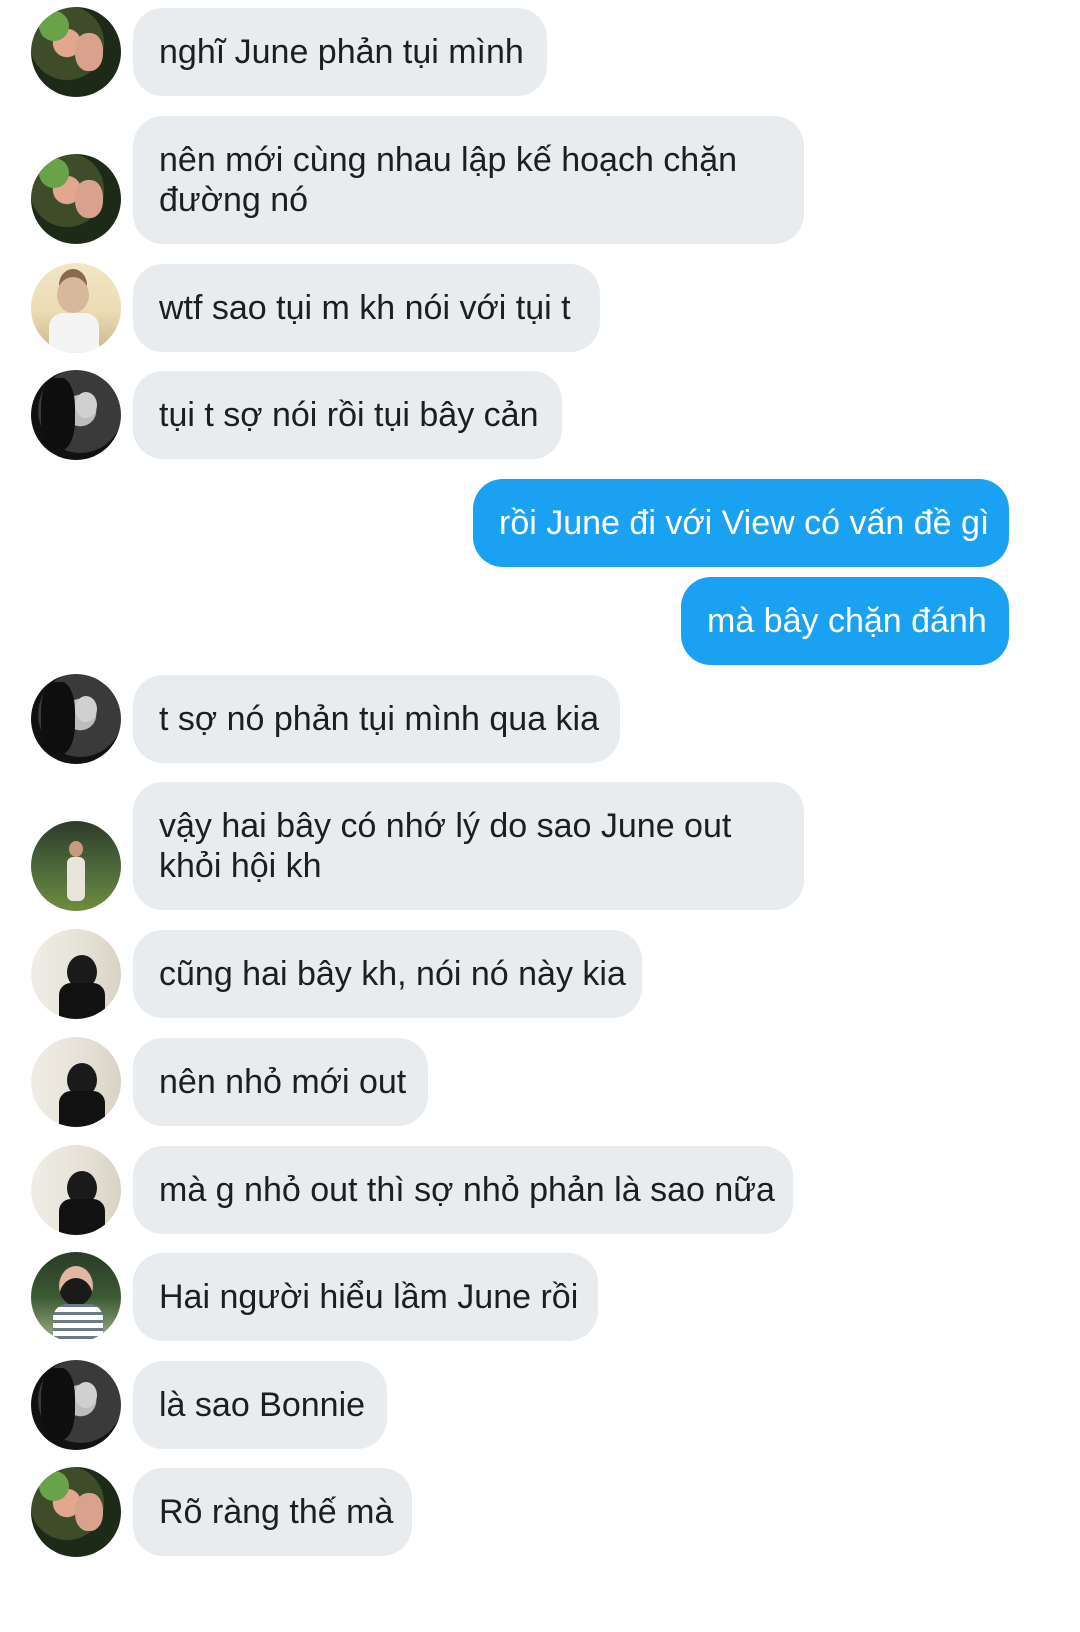 The width and height of the screenshot is (1080, 1632). I want to click on incoming-message-bubble: là sao Bonnie, so click(260, 1405).